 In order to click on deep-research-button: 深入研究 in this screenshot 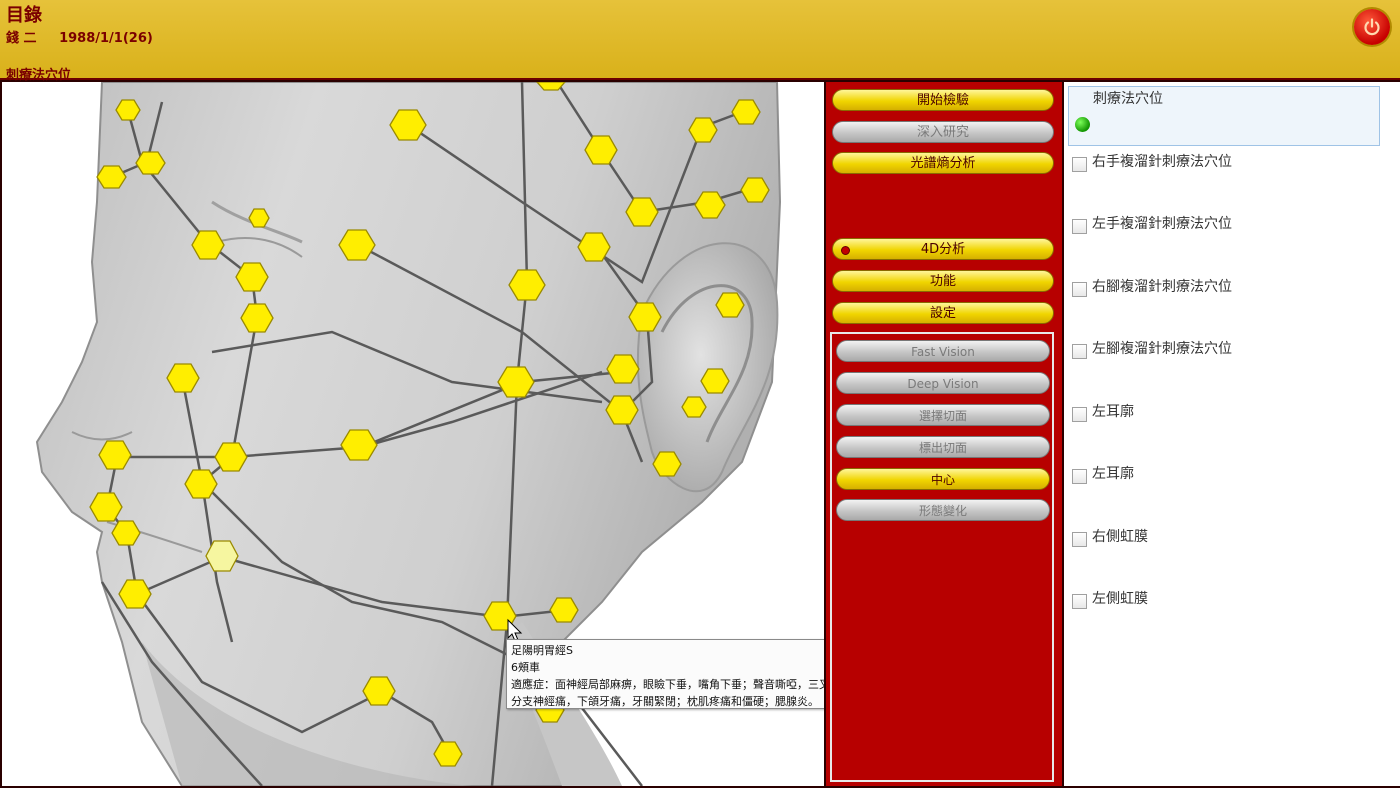, I will do `click(943, 132)`.